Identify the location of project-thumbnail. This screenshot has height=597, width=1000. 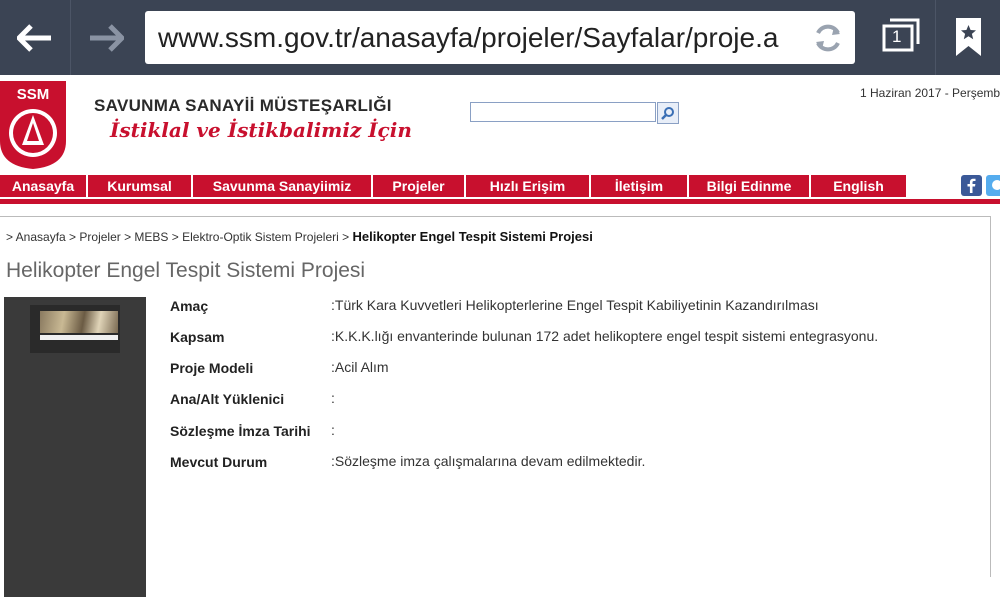
(75, 329).